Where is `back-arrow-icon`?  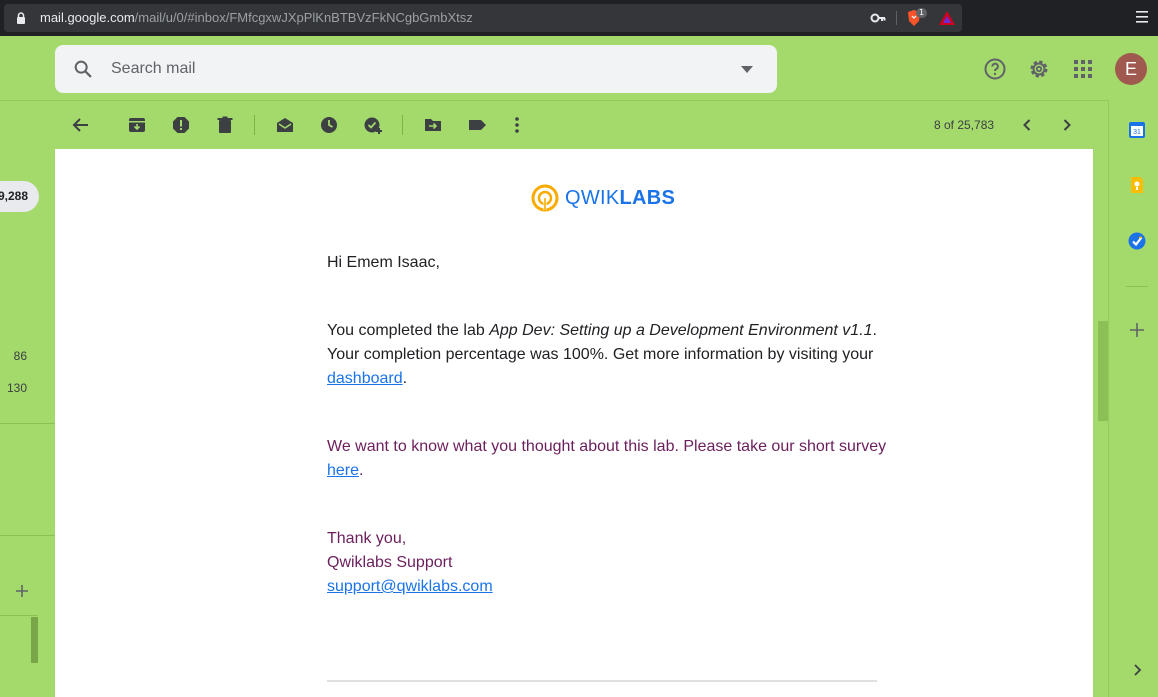
back-arrow-icon is located at coordinates (81, 125).